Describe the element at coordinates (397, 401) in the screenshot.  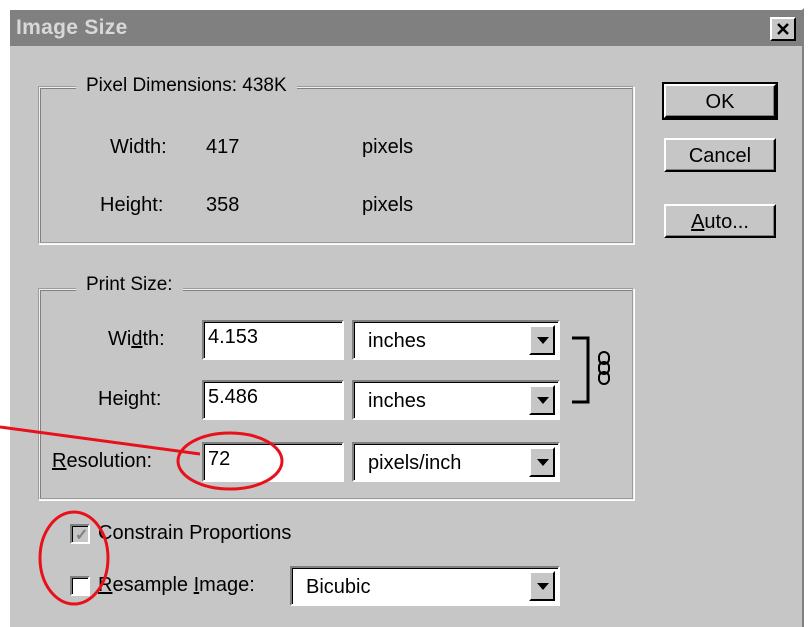
I see `print-height-unit-value: inches` at that location.